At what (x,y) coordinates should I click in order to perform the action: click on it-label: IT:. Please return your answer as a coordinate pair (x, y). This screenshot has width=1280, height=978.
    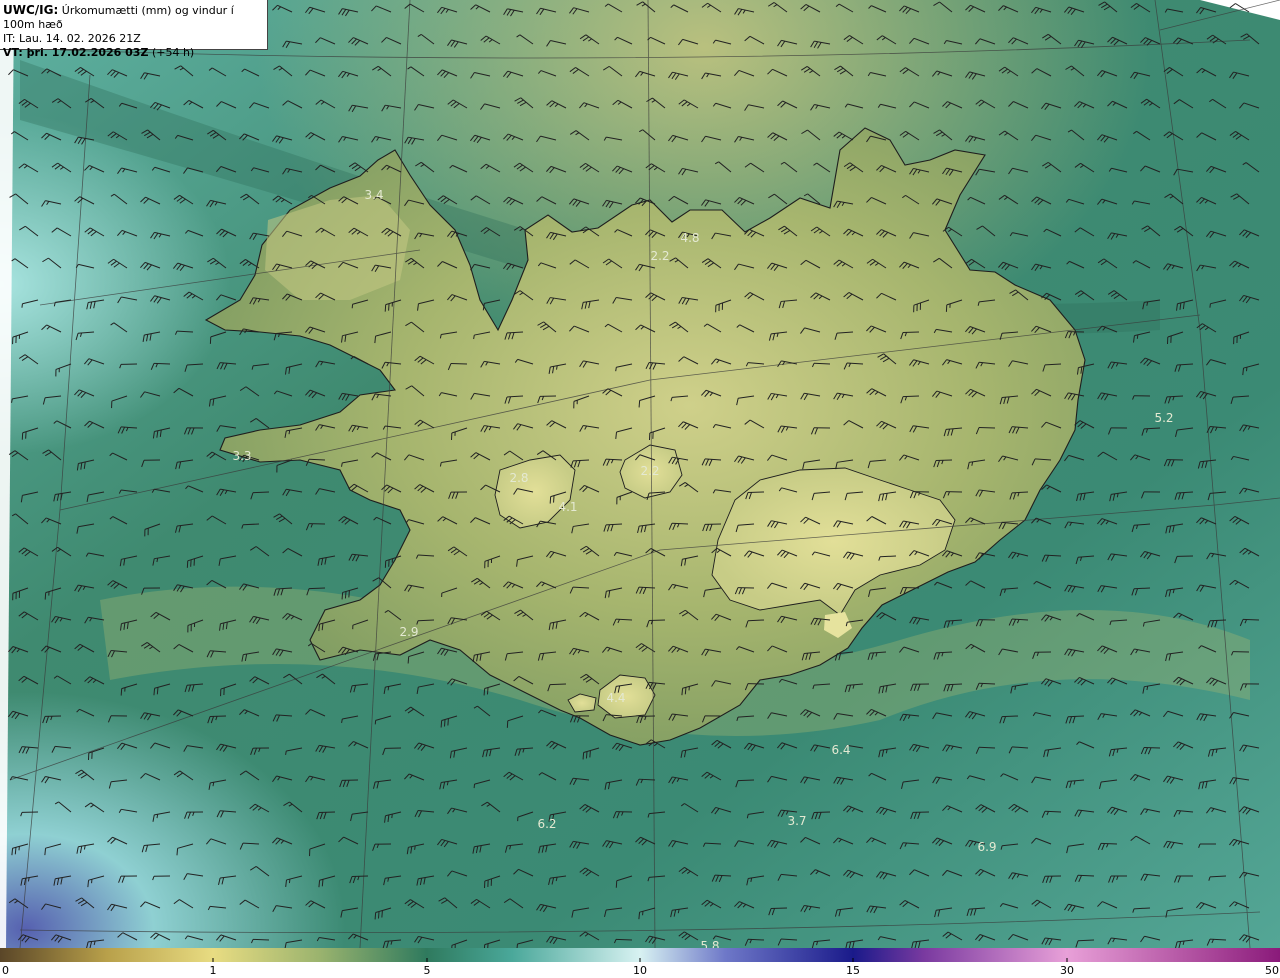
    Looking at the image, I should click on (9, 38).